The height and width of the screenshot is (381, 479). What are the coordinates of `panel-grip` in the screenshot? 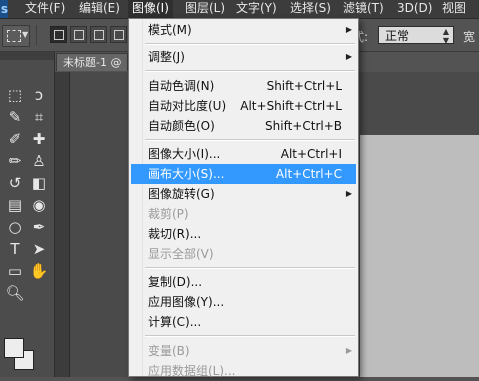 It's located at (27, 56).